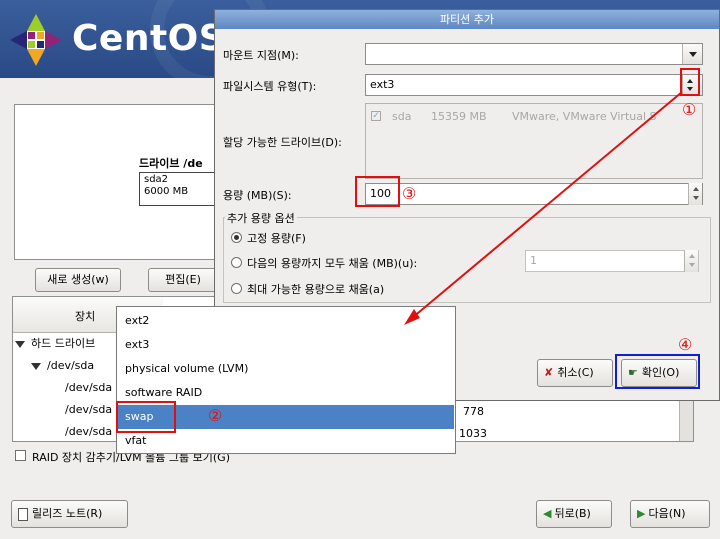  Describe the element at coordinates (146, 417) in the screenshot. I see `annotation-box-swap` at that location.